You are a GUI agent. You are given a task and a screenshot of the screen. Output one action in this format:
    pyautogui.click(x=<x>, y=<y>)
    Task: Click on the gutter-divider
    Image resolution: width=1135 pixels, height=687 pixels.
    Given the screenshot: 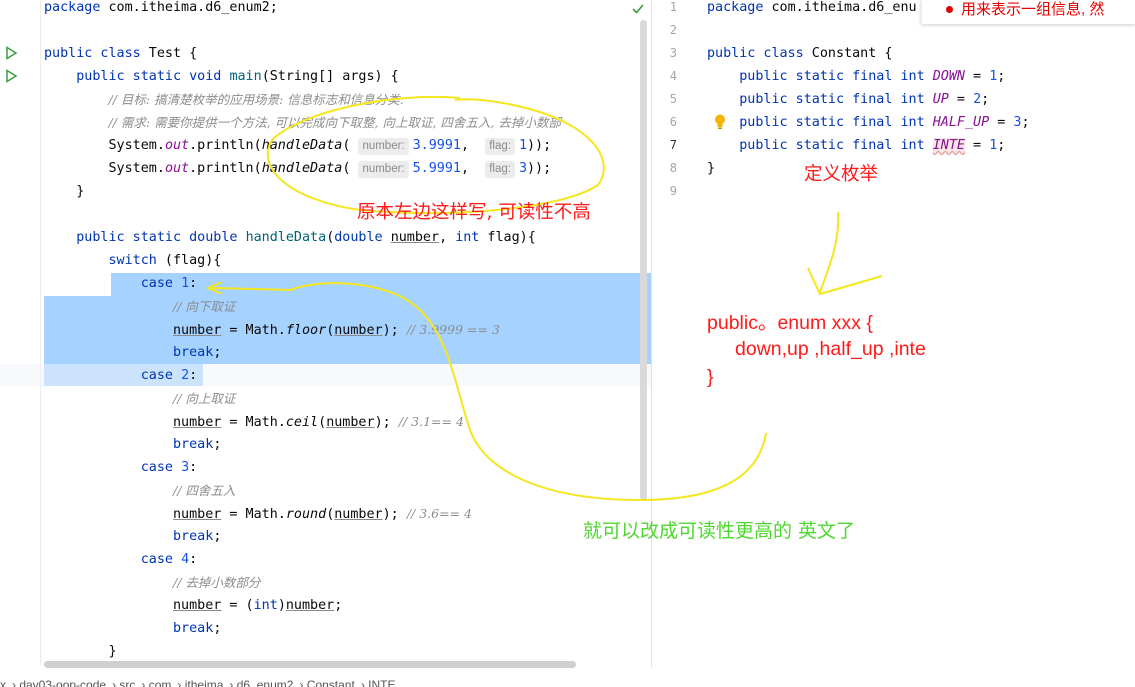 What is the action you would take?
    pyautogui.click(x=40, y=332)
    